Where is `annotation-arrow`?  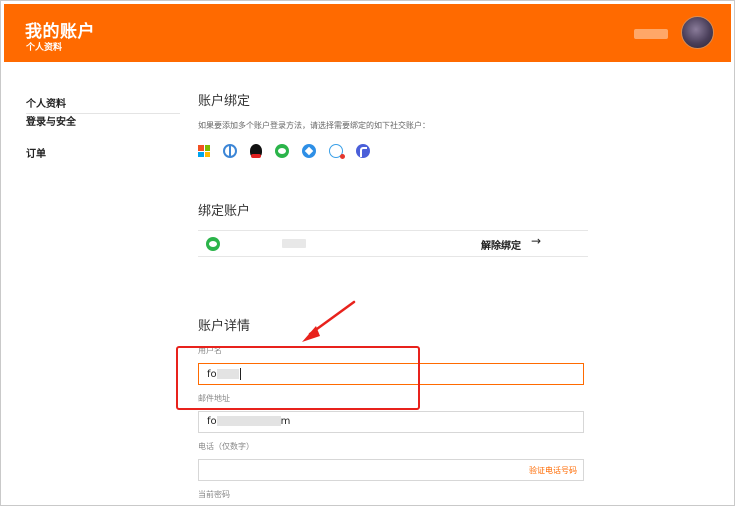 annotation-arrow is located at coordinates (329, 321).